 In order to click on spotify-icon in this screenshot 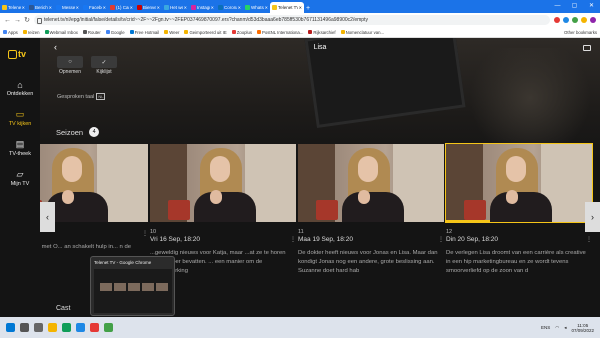, I will do `click(108, 327)`.